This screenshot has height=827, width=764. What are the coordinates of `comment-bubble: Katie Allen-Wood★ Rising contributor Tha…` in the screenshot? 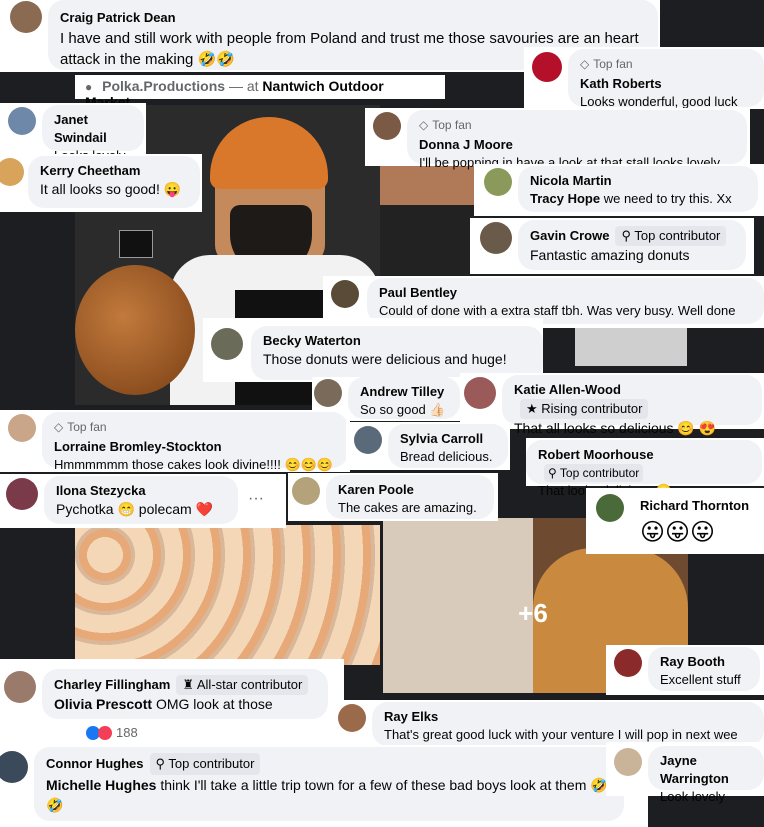 It's located at (632, 405).